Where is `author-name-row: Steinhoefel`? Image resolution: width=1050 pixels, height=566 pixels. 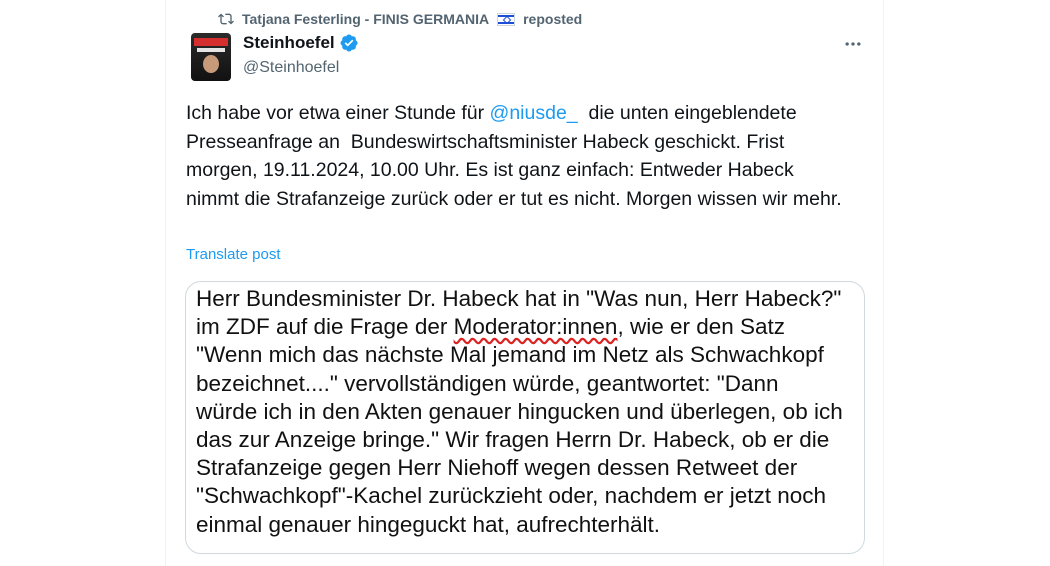 author-name-row: Steinhoefel is located at coordinates (301, 43).